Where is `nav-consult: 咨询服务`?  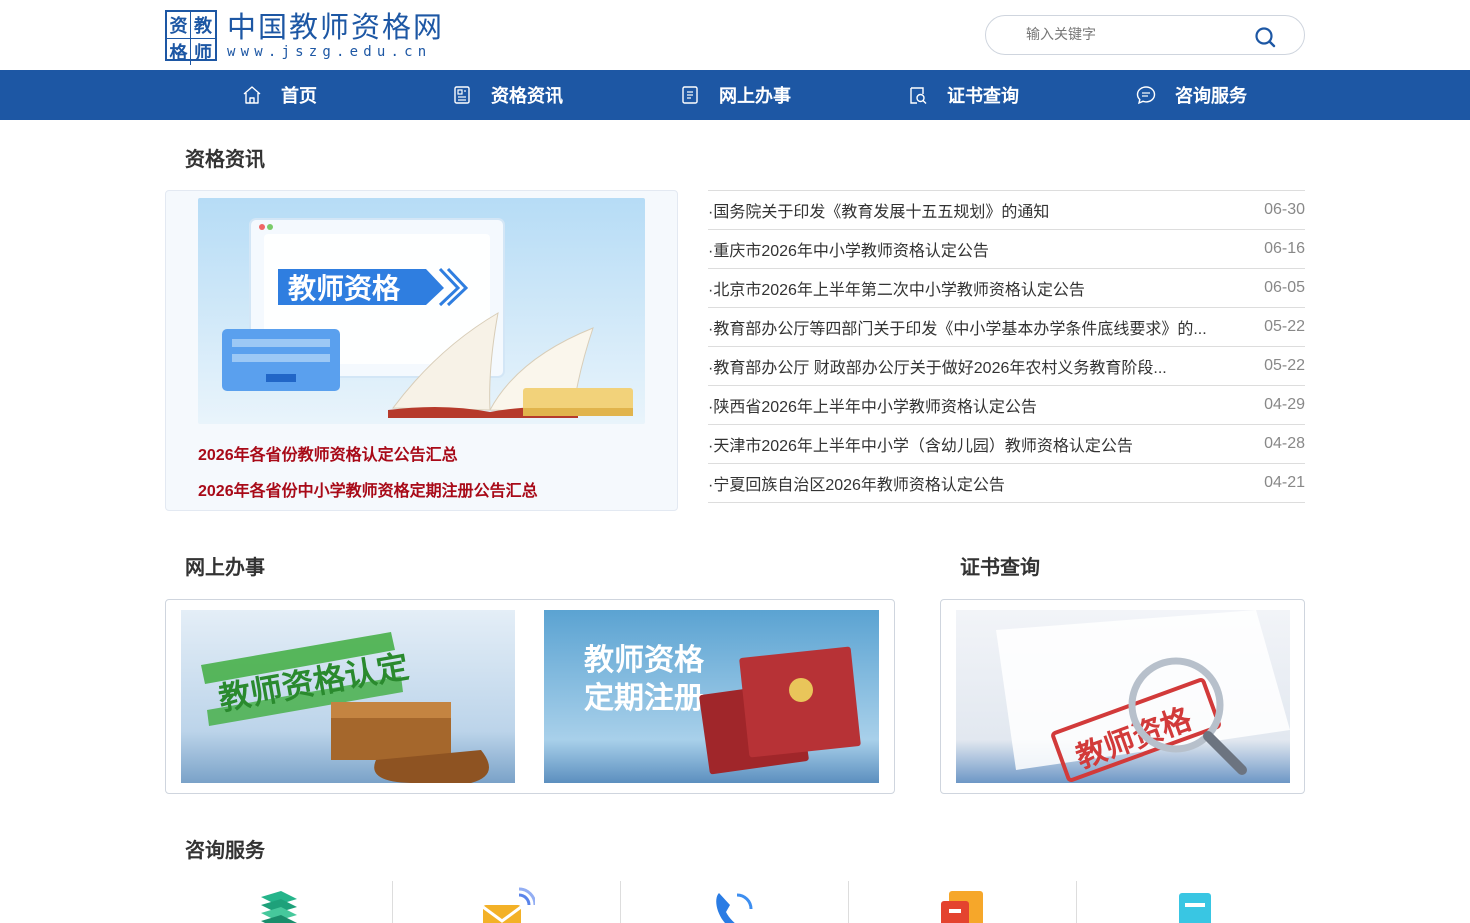 nav-consult: 咨询服务 is located at coordinates (1191, 95).